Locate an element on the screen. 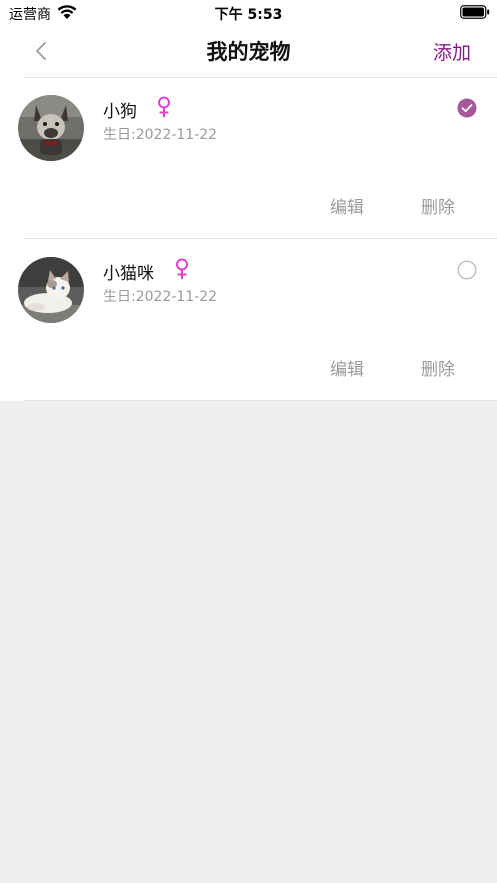 This screenshot has width=497, height=883. page-title: 我的宠物 is located at coordinates (248, 52).